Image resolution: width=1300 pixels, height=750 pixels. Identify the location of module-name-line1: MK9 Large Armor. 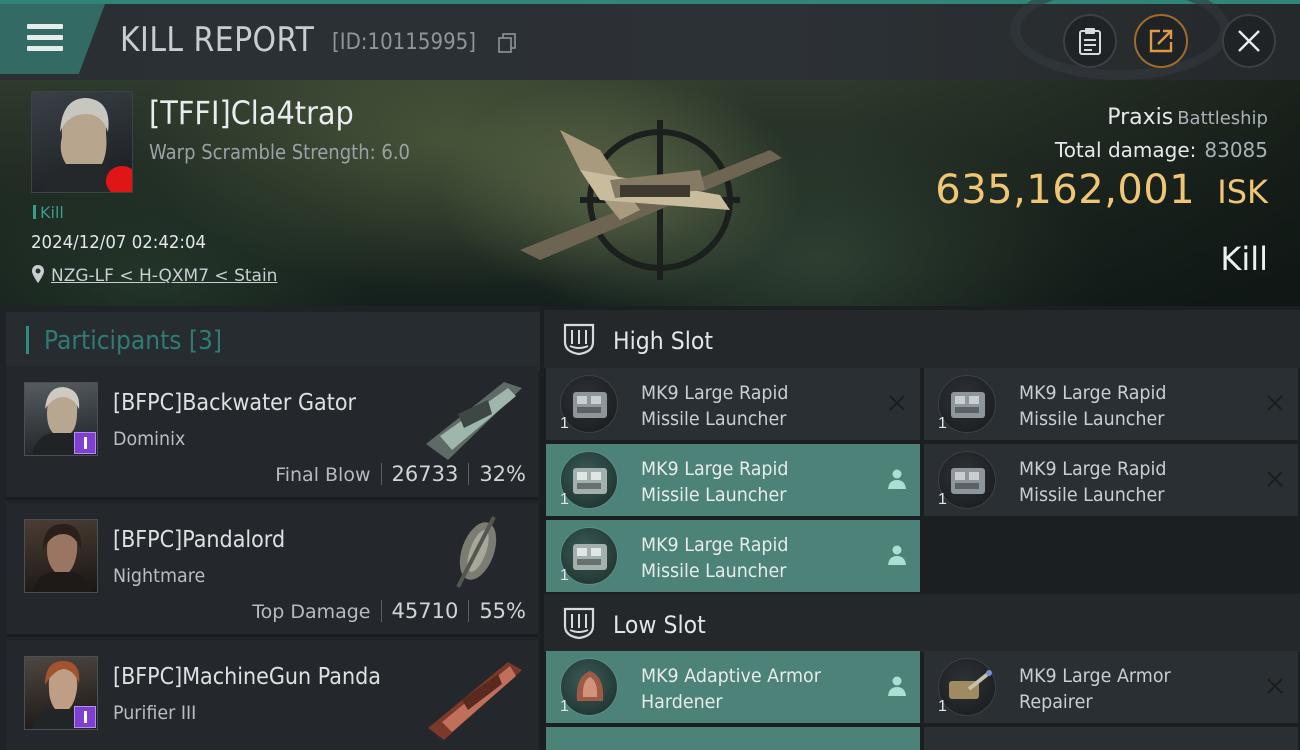
(1095, 676).